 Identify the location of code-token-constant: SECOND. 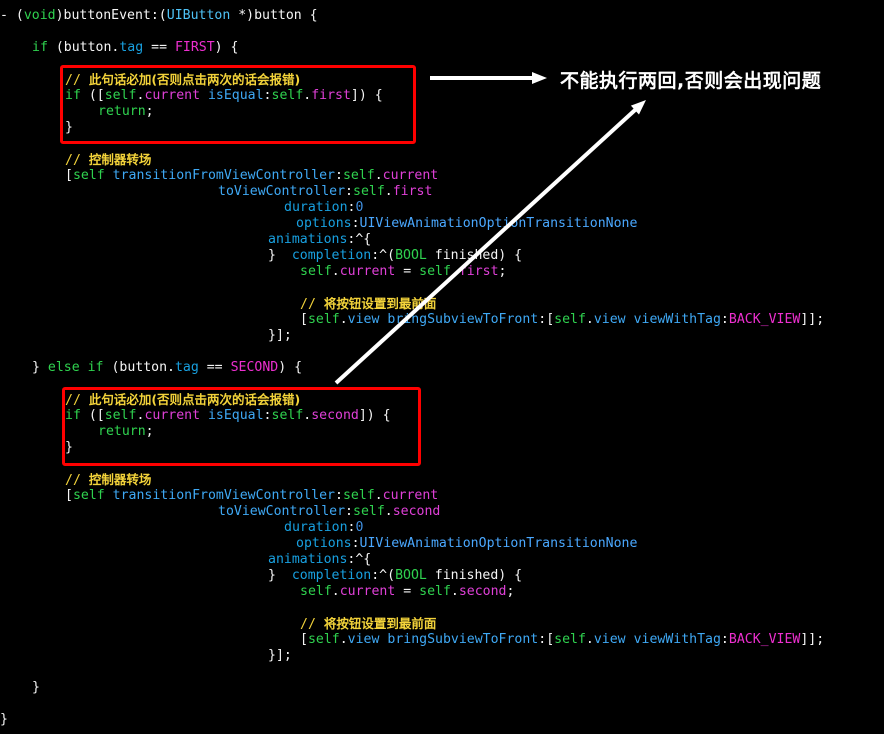
(254, 367).